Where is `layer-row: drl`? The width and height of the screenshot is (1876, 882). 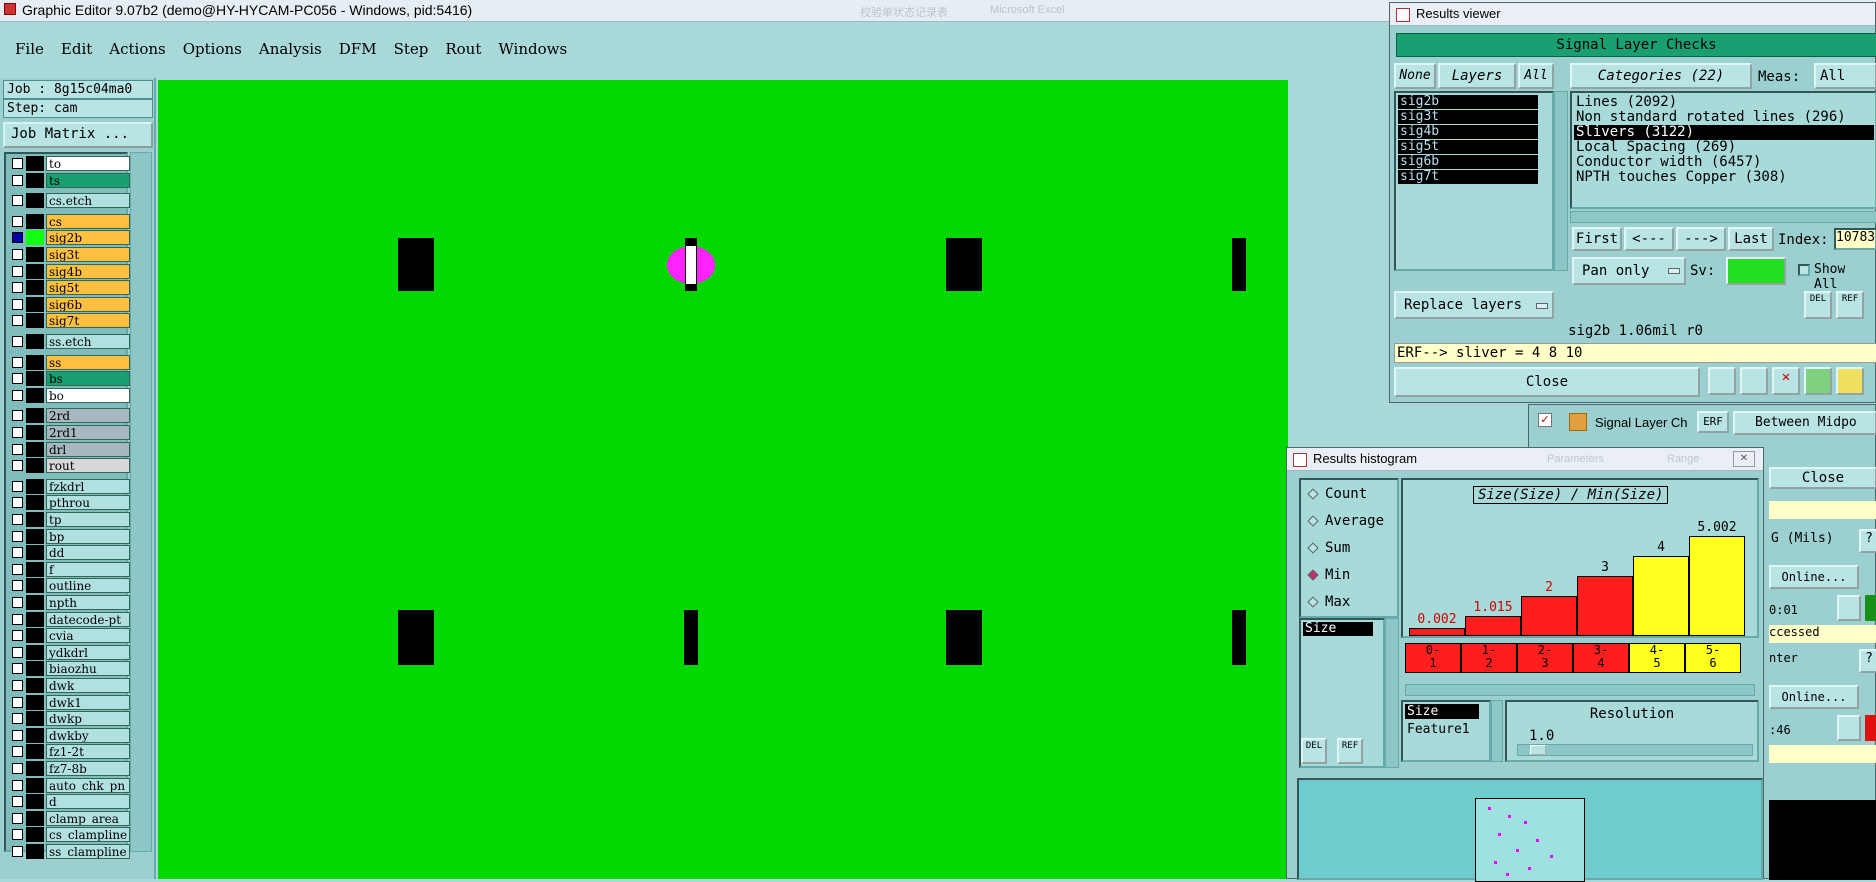 layer-row: drl is located at coordinates (69, 449).